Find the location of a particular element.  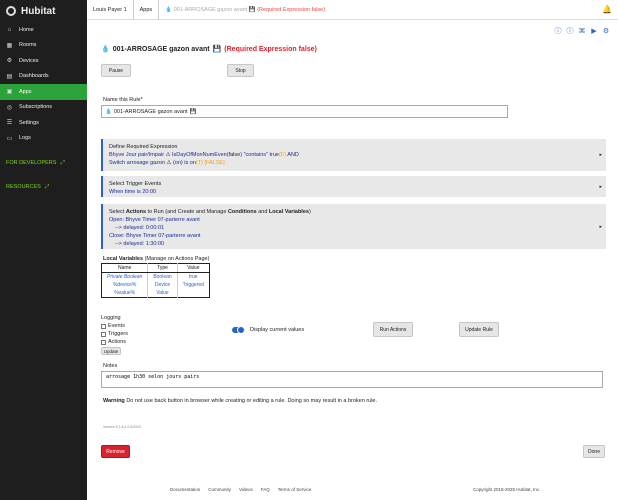

sidebar-item-rooms: ▦ Rooms is located at coordinates (43, 46).